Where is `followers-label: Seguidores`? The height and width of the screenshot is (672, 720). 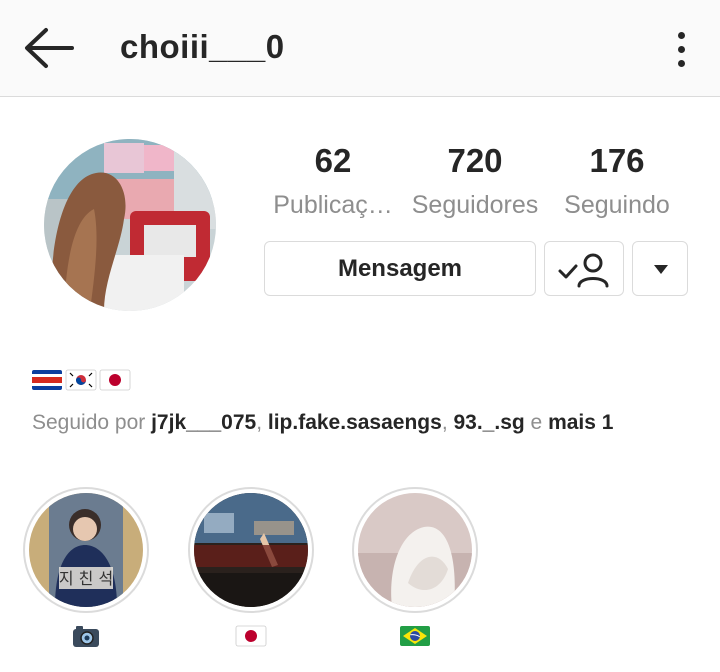 followers-label: Seguidores is located at coordinates (475, 205).